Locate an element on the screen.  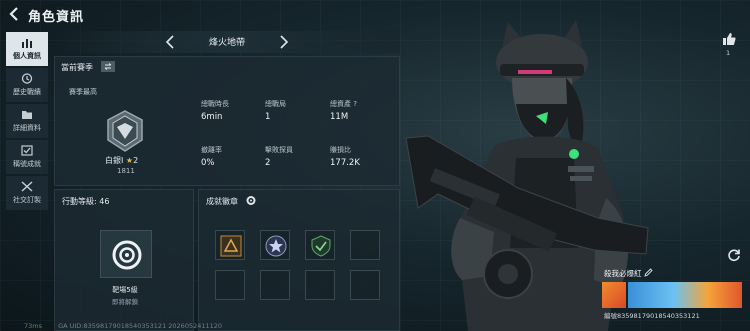
rank-score: 1811 is located at coordinates (126, 171).